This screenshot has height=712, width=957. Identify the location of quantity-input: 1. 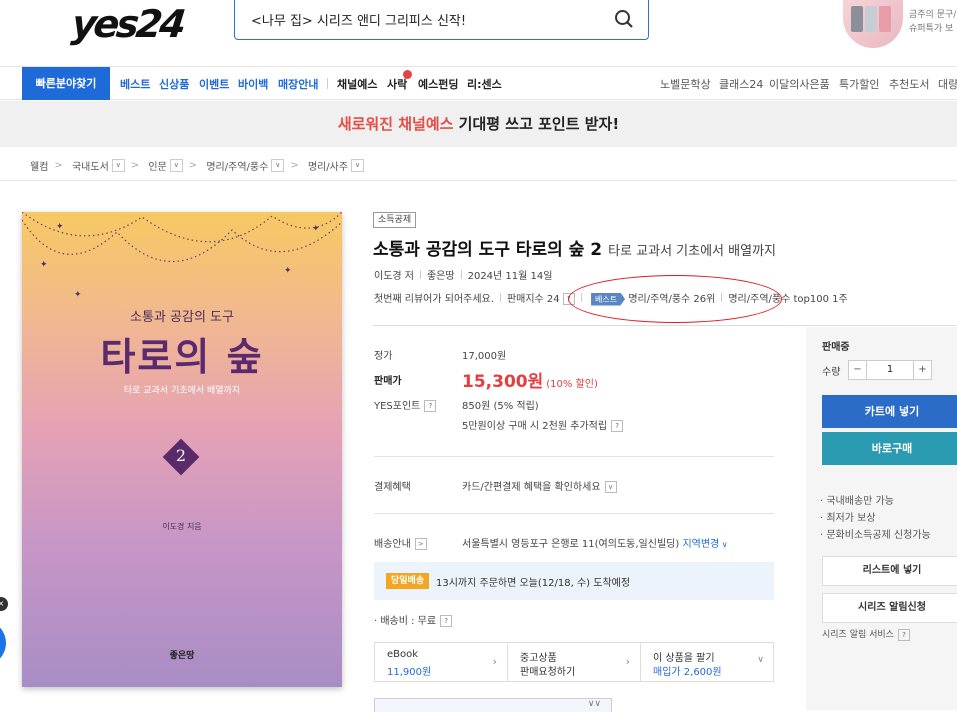
(890, 370).